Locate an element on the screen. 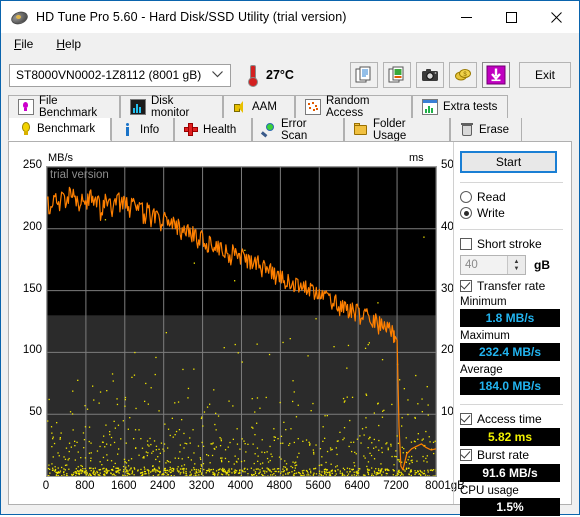 Image resolution: width=580 pixels, height=517 pixels. tab-health: Health is located at coordinates (213, 129).